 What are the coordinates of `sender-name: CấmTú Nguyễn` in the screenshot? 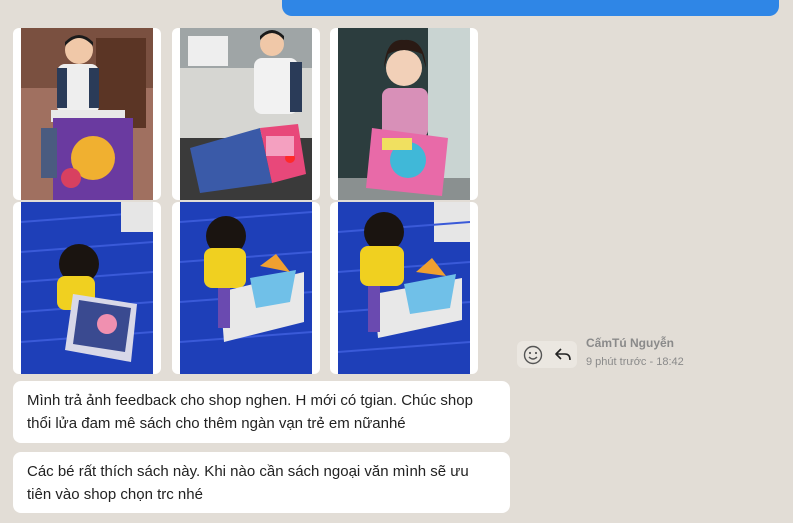 It's located at (630, 343).